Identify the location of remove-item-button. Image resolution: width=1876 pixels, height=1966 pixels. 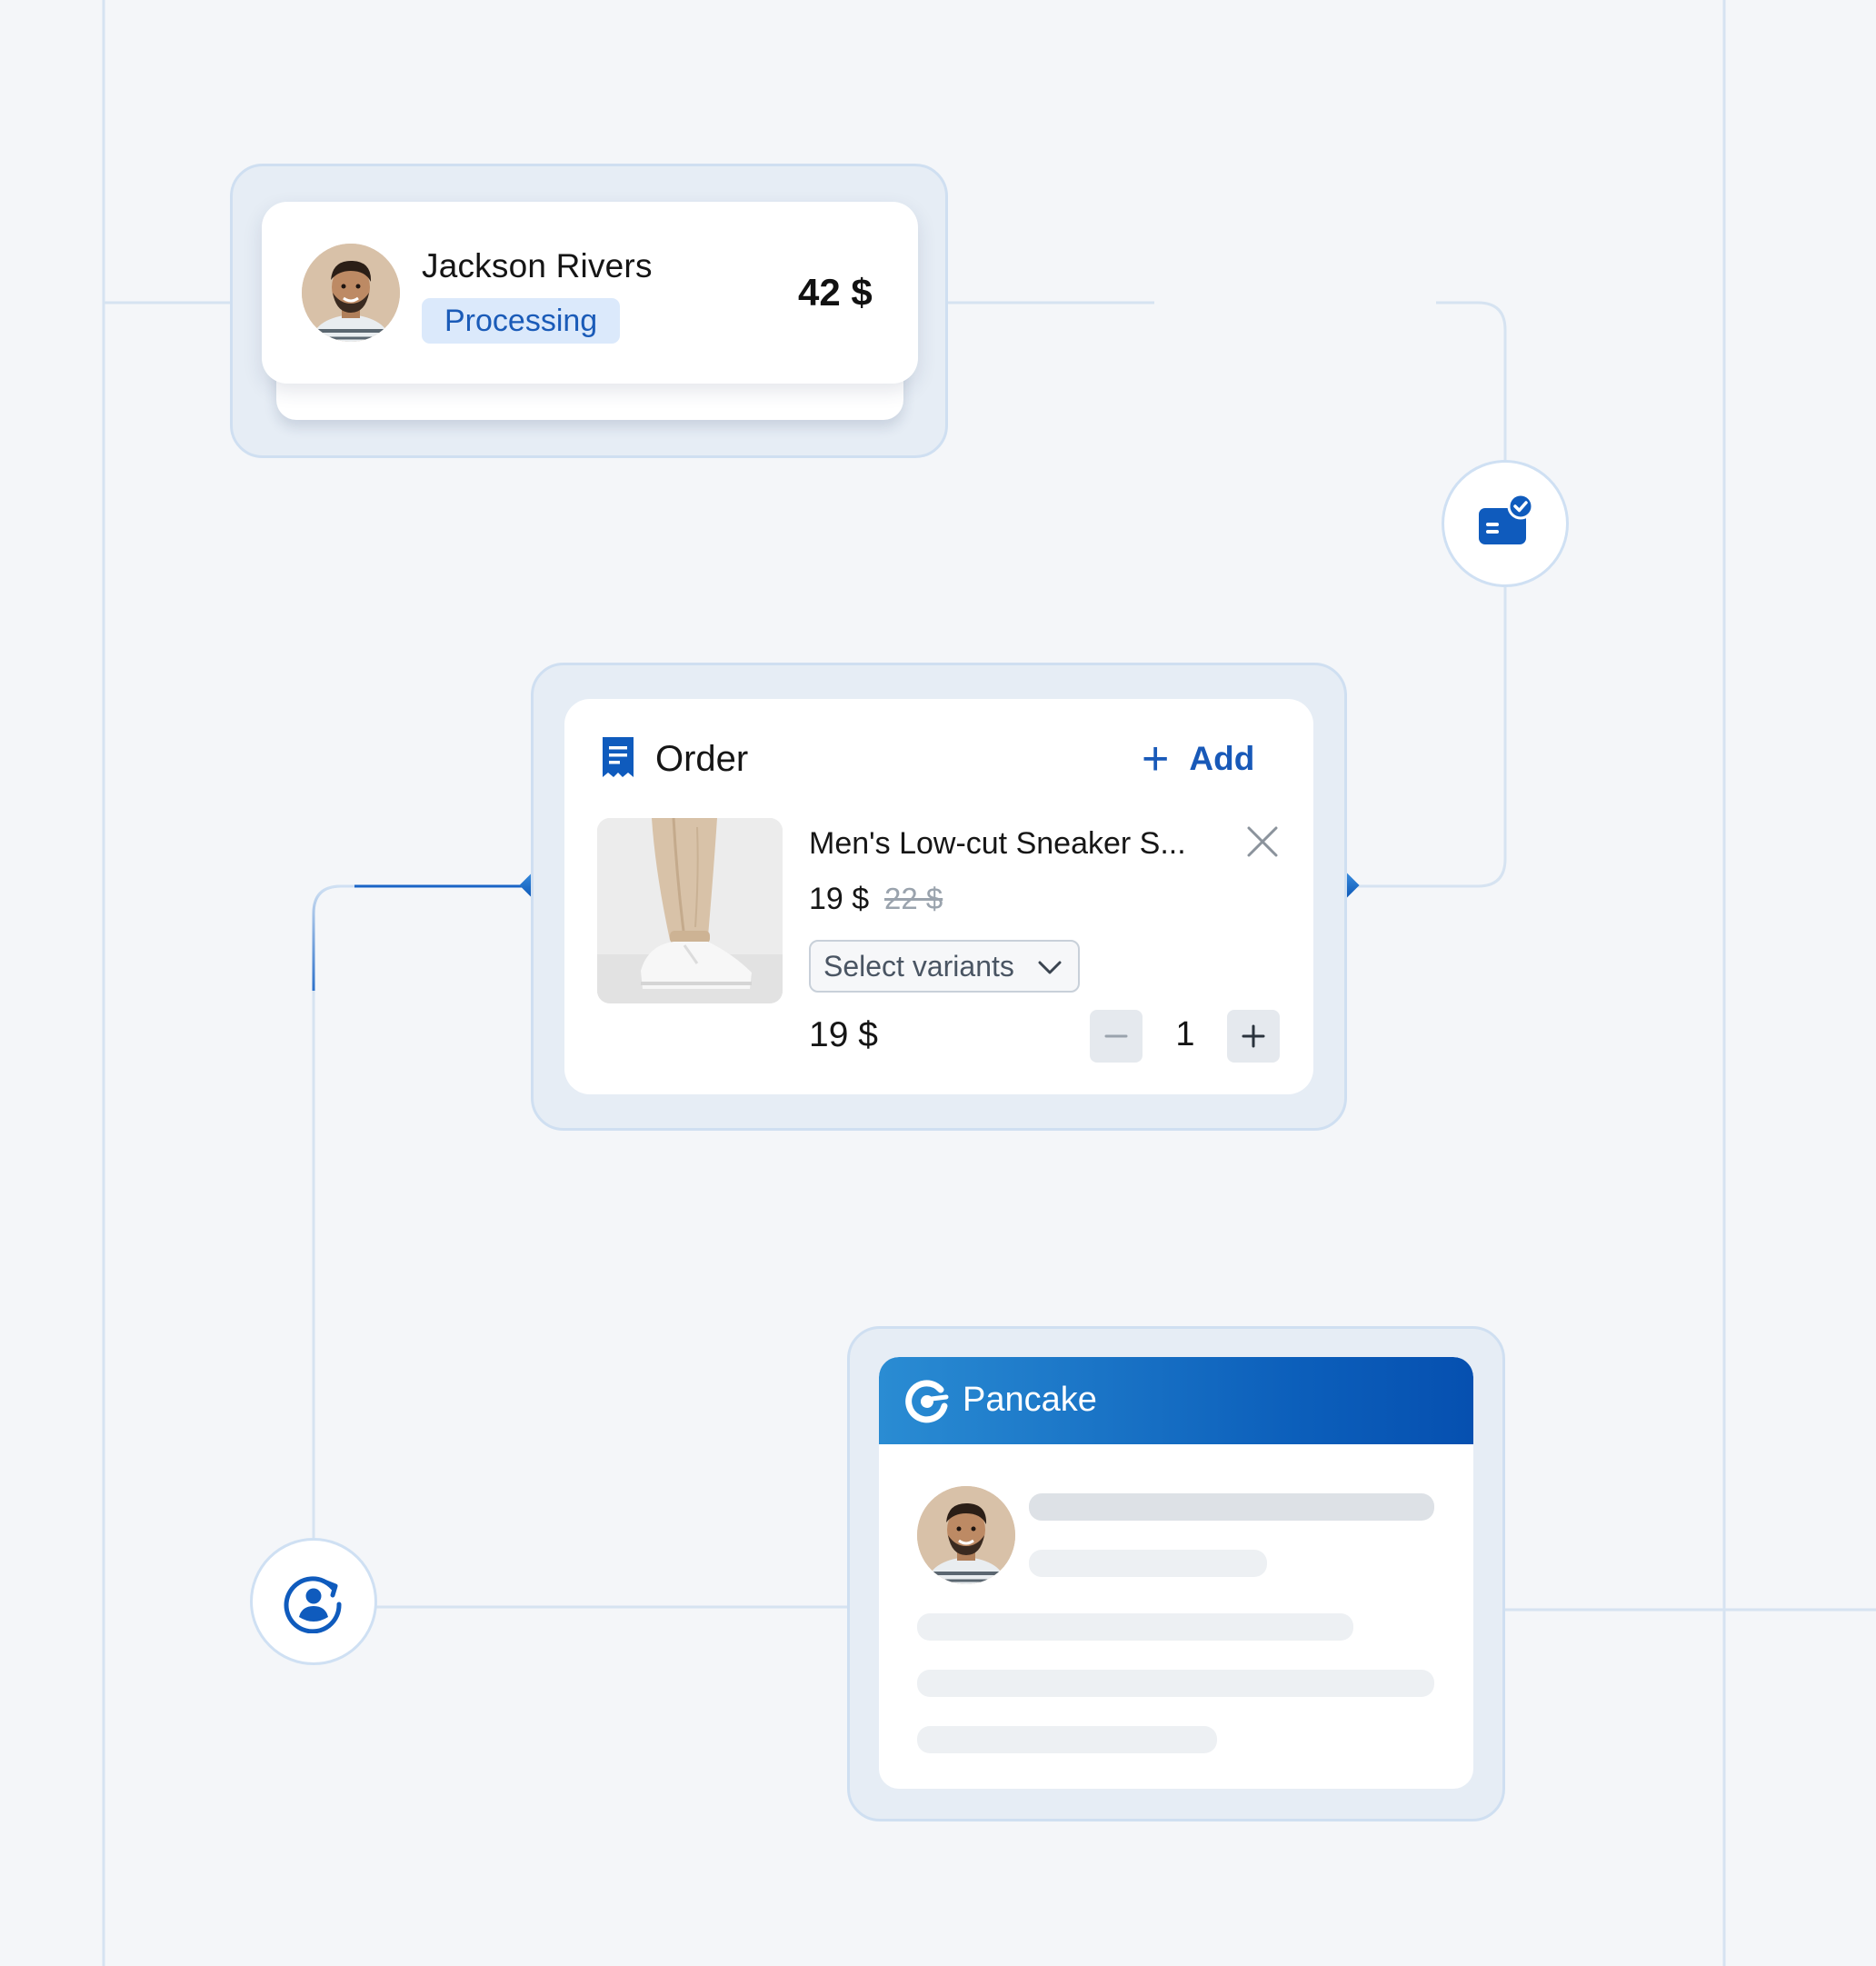
(1262, 843).